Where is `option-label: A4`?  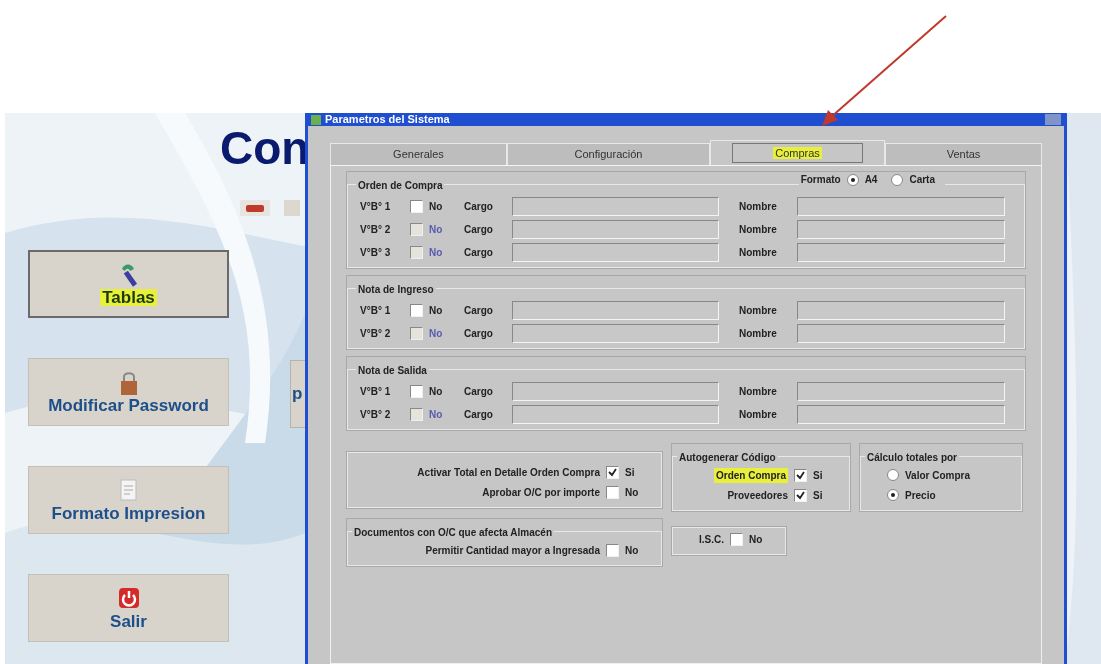
option-label: A4 is located at coordinates (871, 180).